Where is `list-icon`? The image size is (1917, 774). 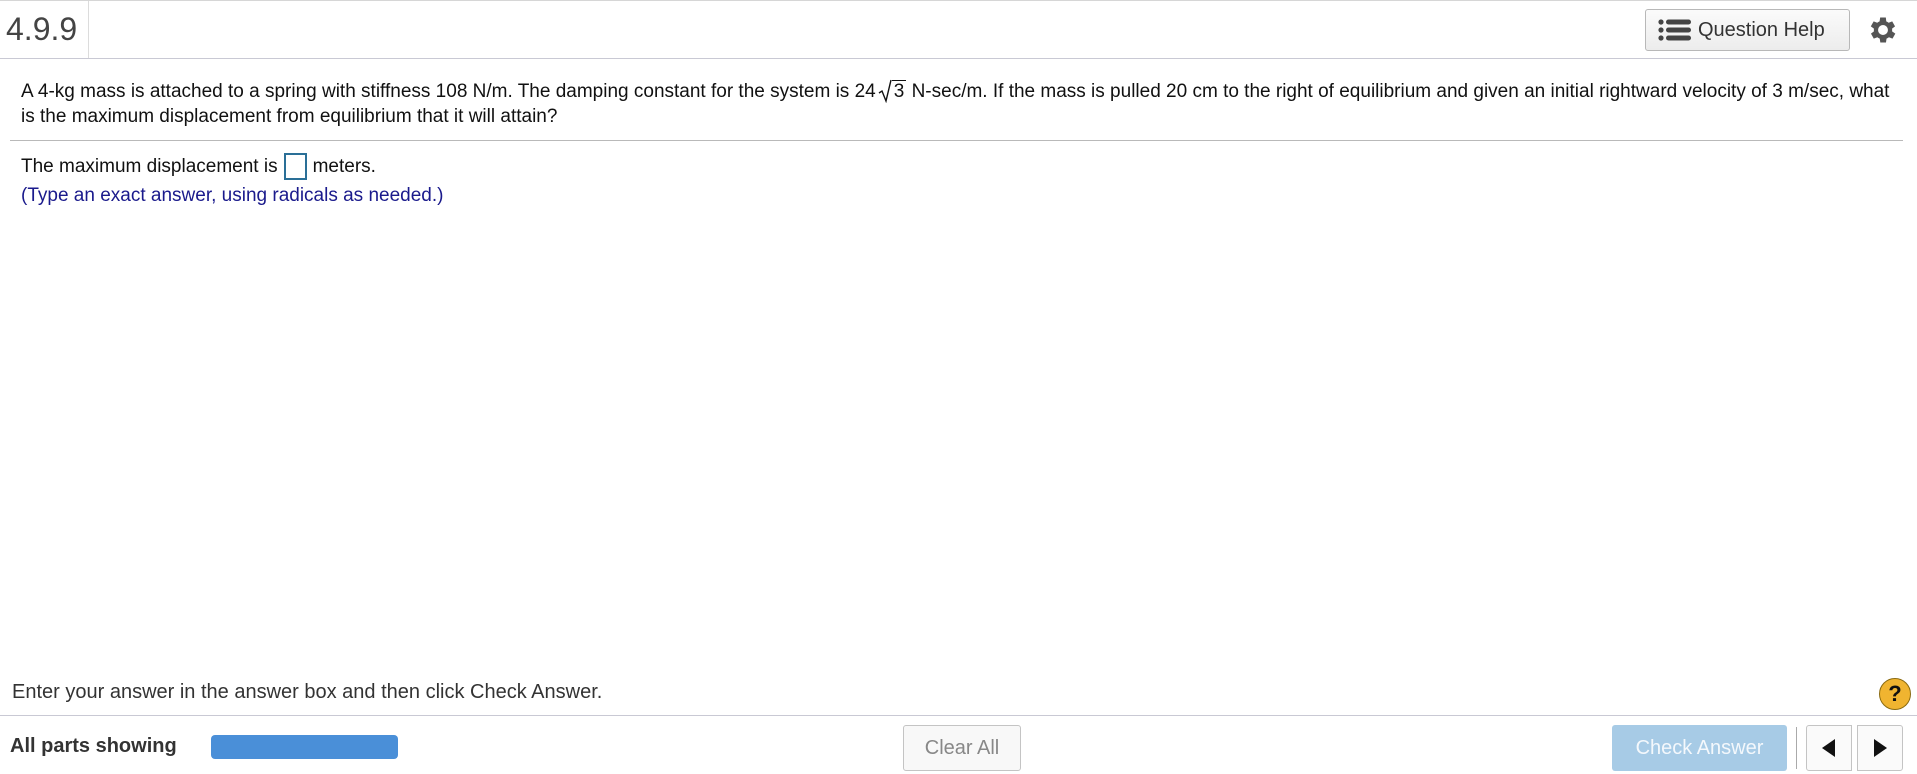
list-icon is located at coordinates (1674, 30).